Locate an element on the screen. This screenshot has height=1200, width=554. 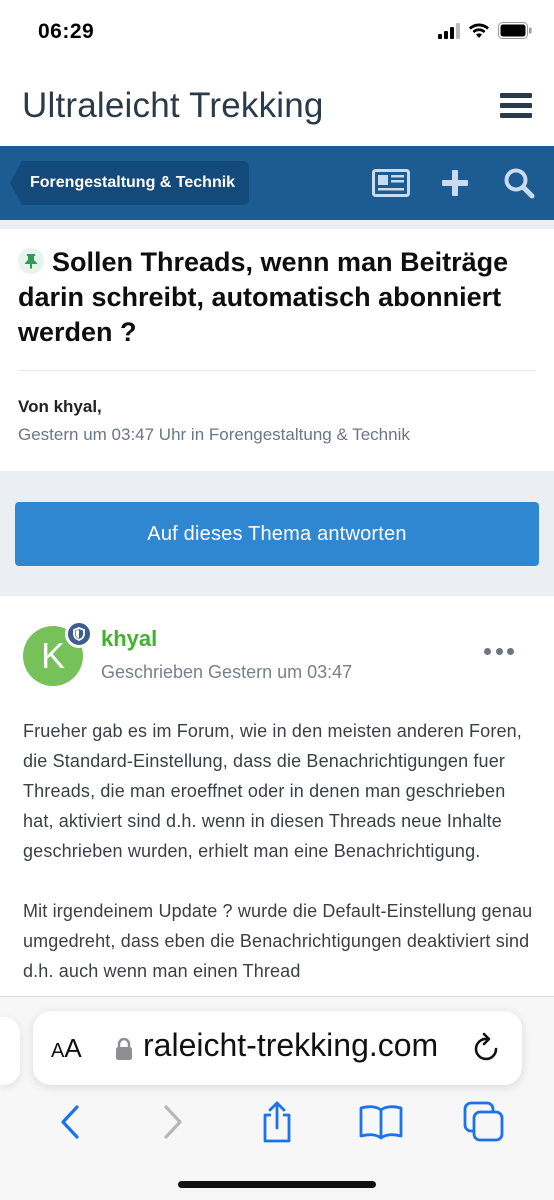
back-icon is located at coordinates (70, 1122).